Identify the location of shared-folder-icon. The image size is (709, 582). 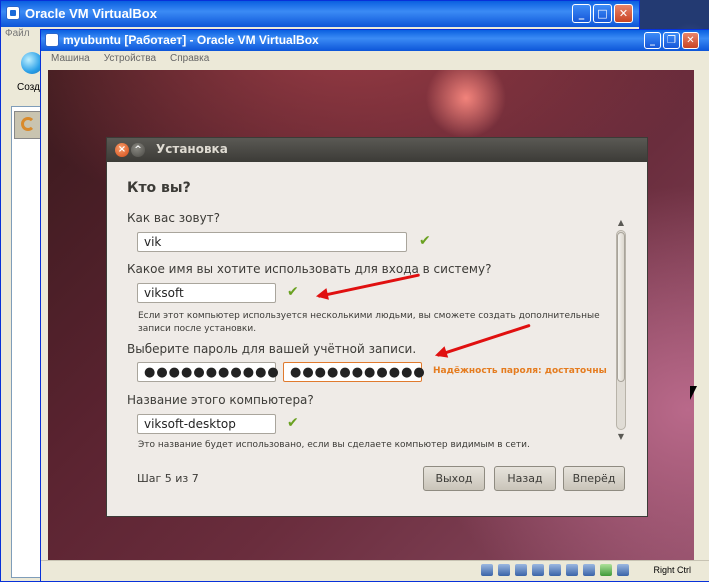
(555, 570).